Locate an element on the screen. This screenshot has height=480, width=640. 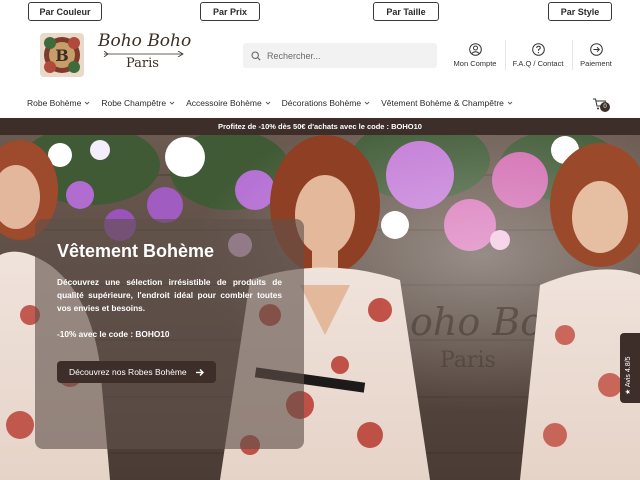
logo-emblem-icon: B is located at coordinates (62, 55).